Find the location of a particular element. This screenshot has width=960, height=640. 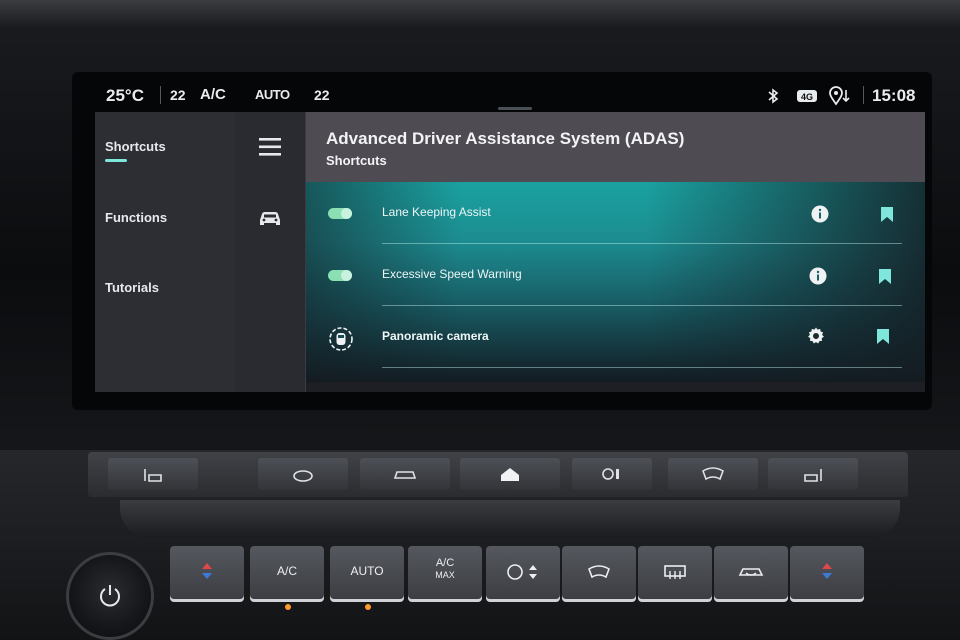

list-item: Panoramic camera is located at coordinates (615, 337).